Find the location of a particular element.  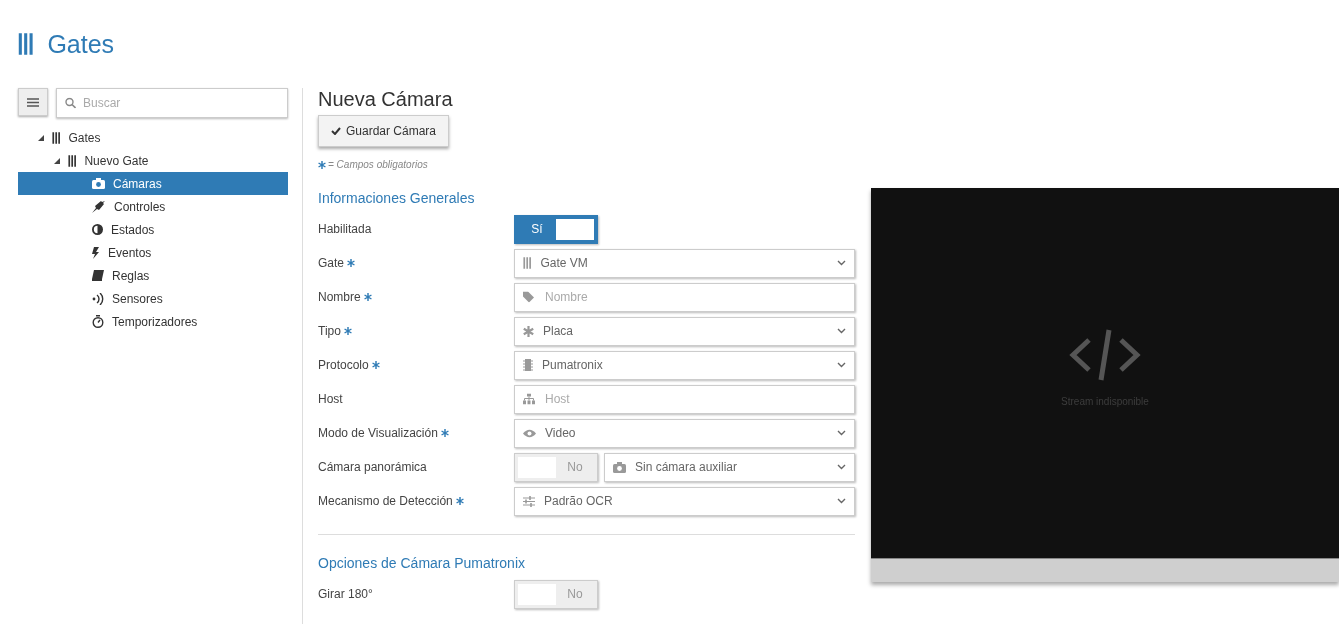

field-label: Host is located at coordinates (330, 399).